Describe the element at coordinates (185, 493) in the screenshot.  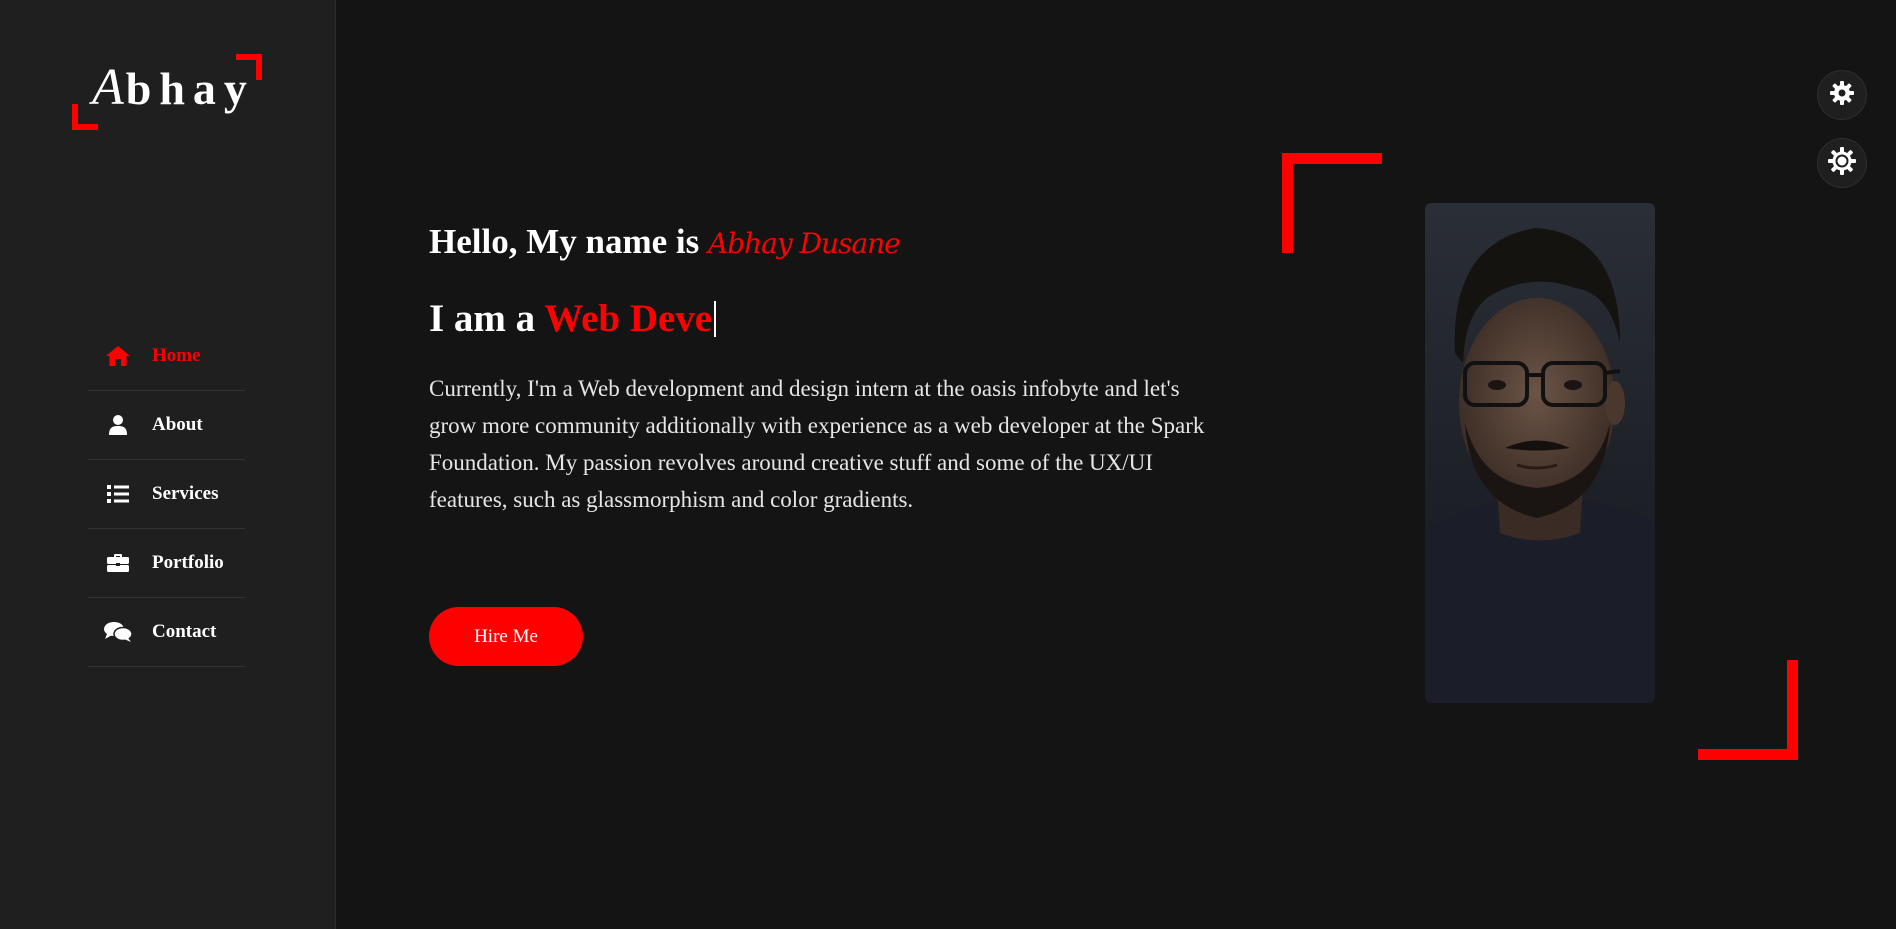
I see `nav-label-services: Services` at that location.